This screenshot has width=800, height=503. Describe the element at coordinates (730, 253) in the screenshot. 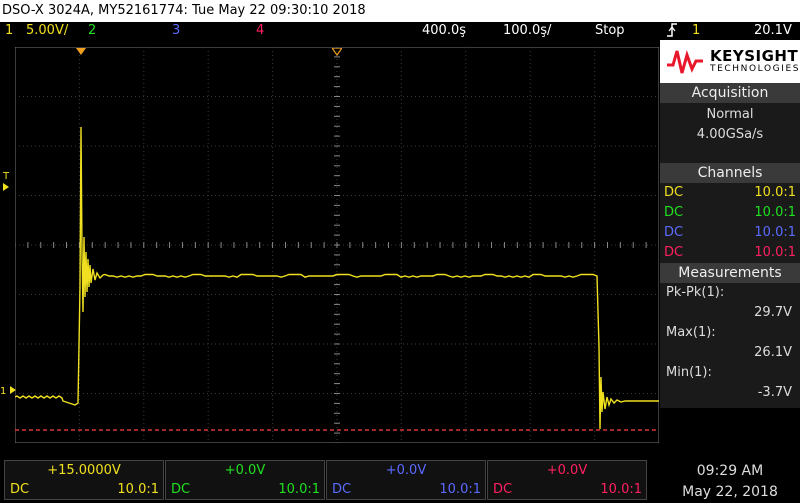

I see `channel-row-4: DC 10.0:1` at that location.